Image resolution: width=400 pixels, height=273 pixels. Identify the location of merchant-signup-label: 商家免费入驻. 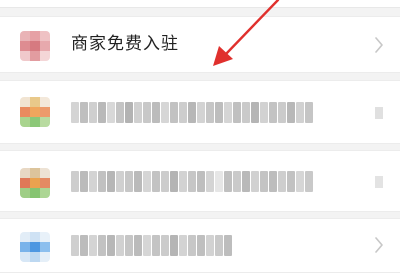
(125, 44).